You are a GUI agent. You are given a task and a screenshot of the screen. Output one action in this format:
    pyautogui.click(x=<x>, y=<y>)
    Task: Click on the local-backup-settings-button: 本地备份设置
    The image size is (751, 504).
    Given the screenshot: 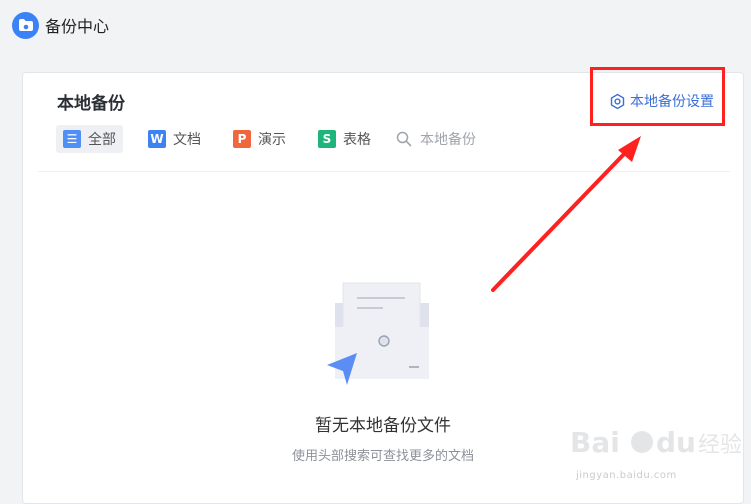 What is the action you would take?
    pyautogui.click(x=661, y=101)
    